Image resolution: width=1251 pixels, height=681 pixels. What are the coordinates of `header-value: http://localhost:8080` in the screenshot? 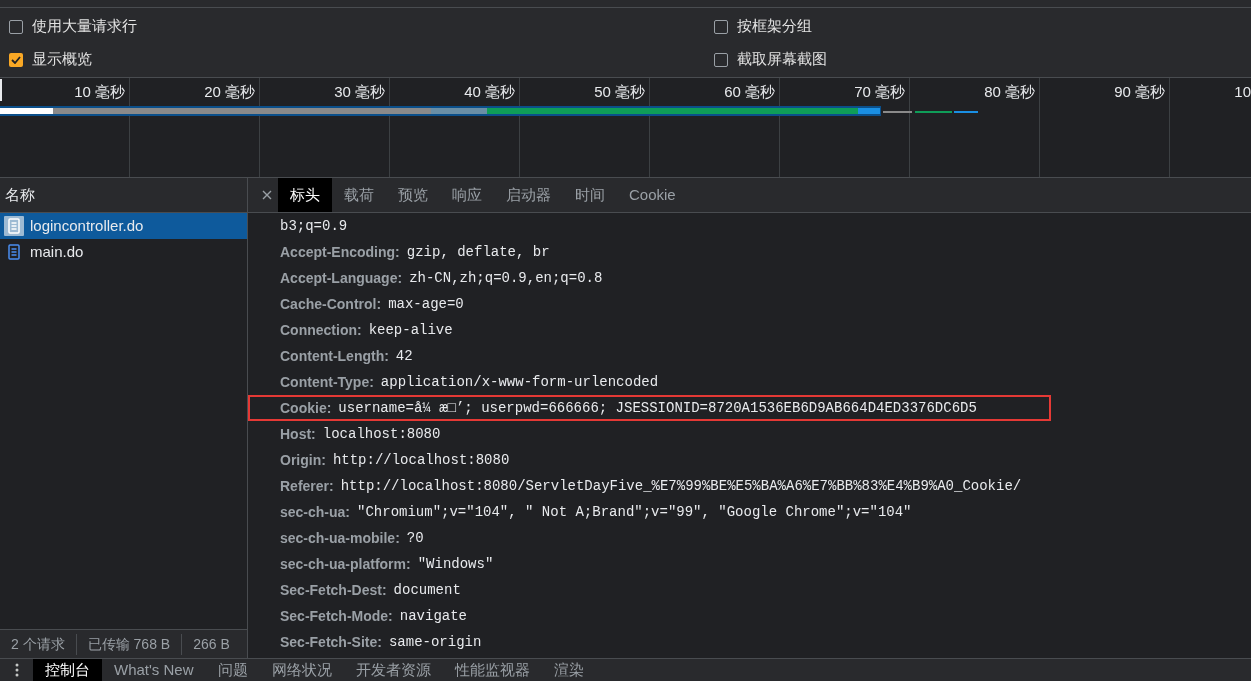 It's located at (421, 460).